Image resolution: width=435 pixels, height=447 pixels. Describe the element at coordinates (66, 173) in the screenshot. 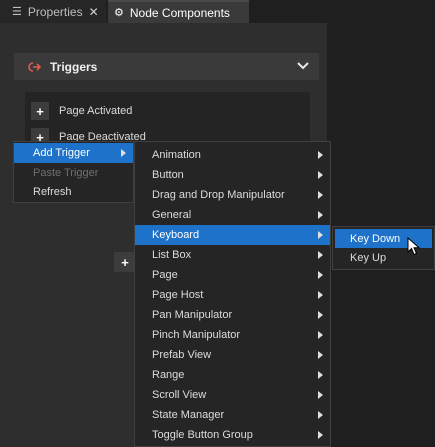

I see `menu-item-label: Paste Trigger` at that location.